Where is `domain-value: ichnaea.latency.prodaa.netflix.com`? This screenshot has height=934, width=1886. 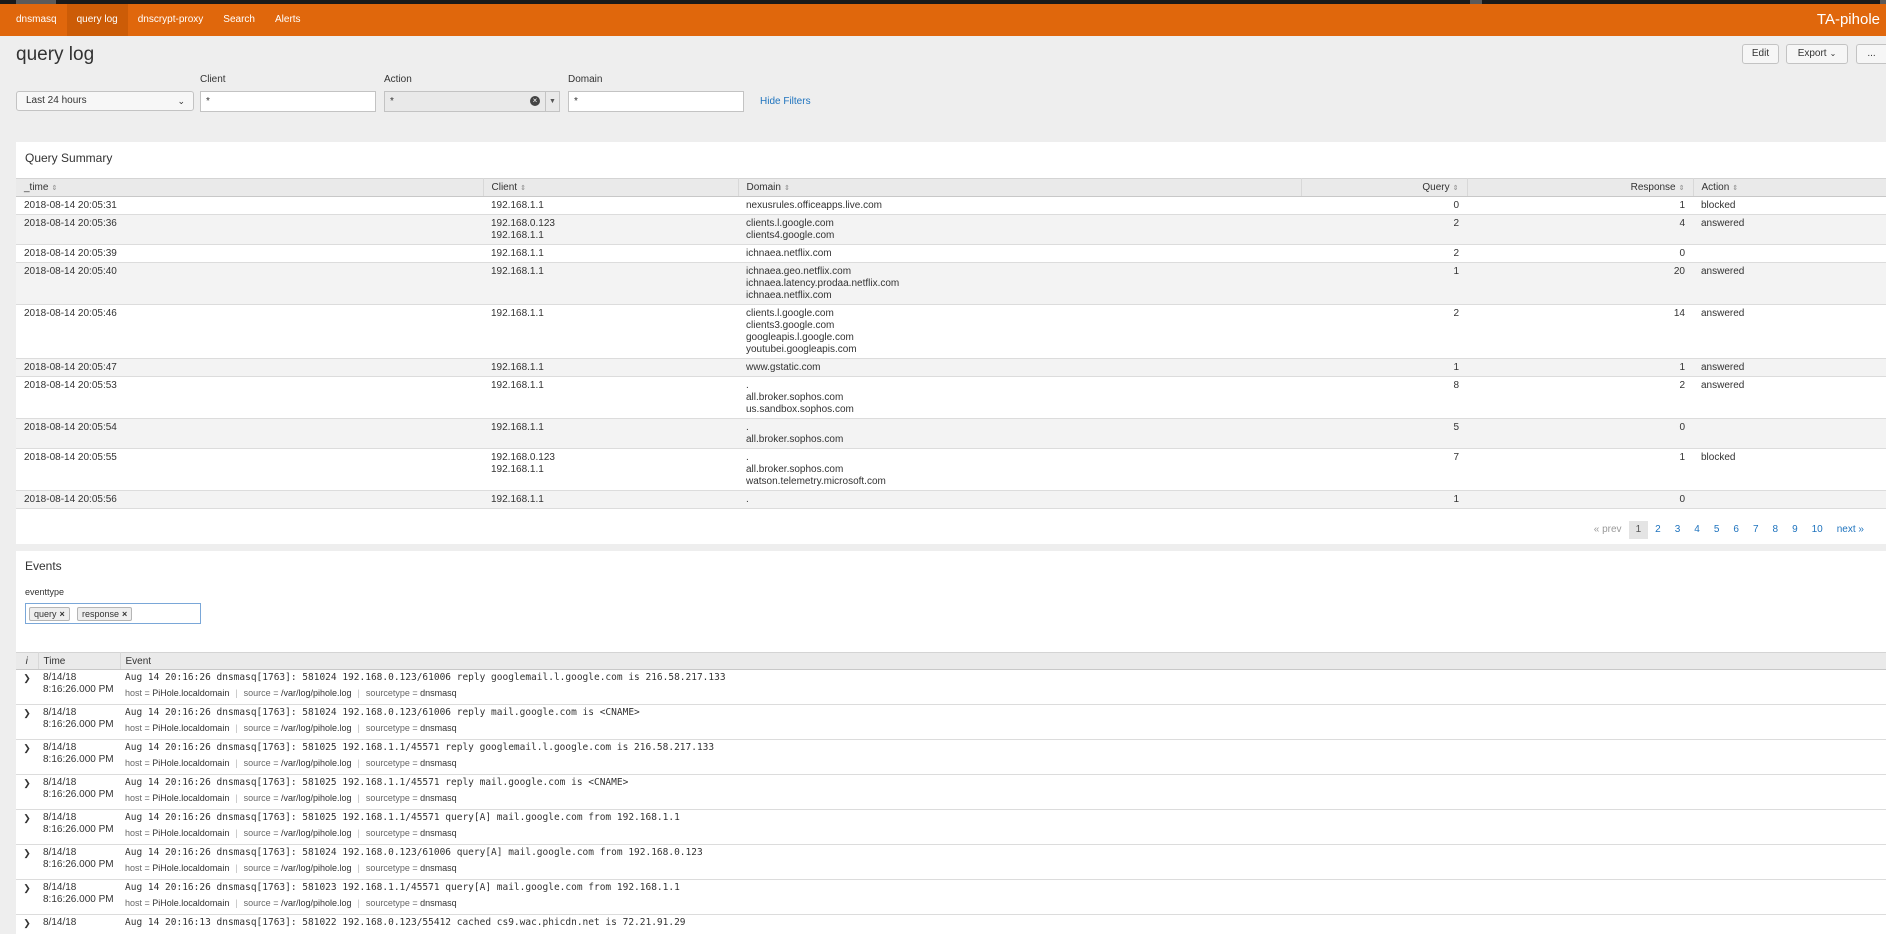 domain-value: ichnaea.latency.prodaa.netflix.com is located at coordinates (1019, 284).